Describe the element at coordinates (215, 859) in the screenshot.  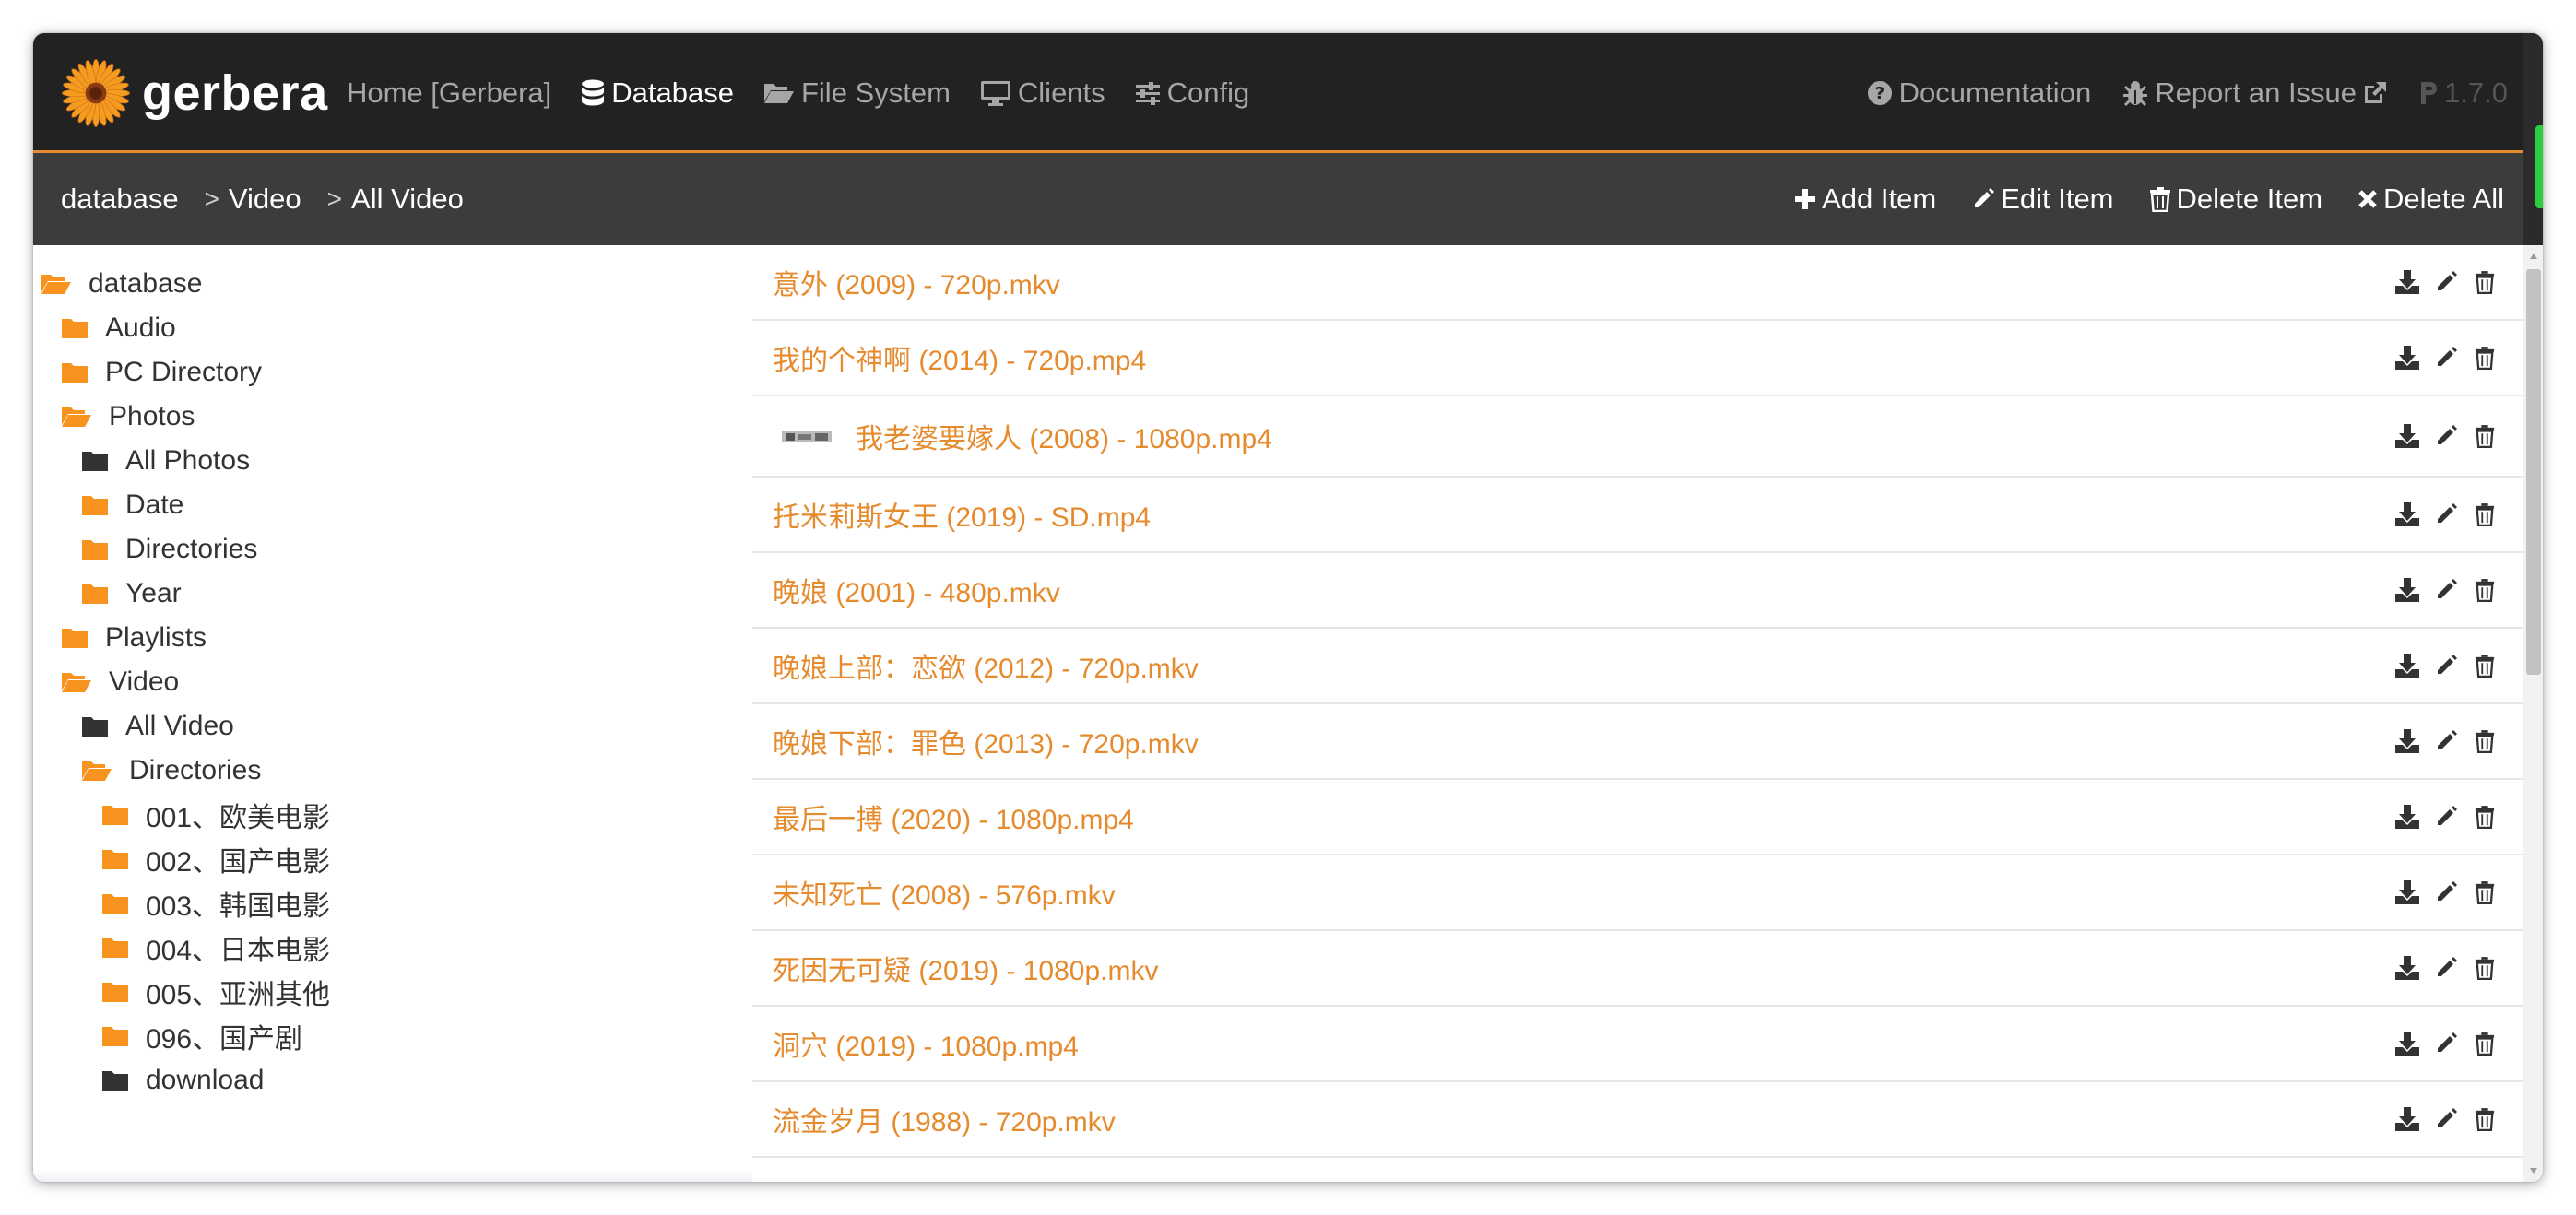
I see `tree-node: 002、国产电影` at that location.